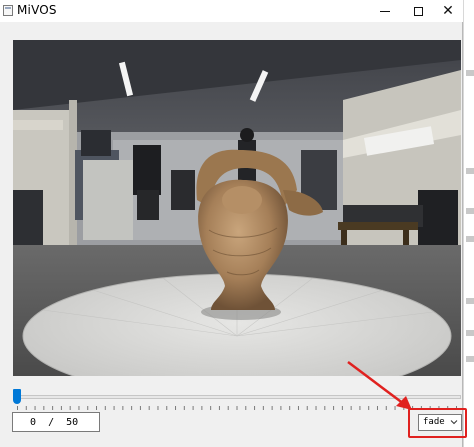 This screenshot has height=447, width=474. Describe the element at coordinates (8, 10) in the screenshot. I see `app-icon` at that location.